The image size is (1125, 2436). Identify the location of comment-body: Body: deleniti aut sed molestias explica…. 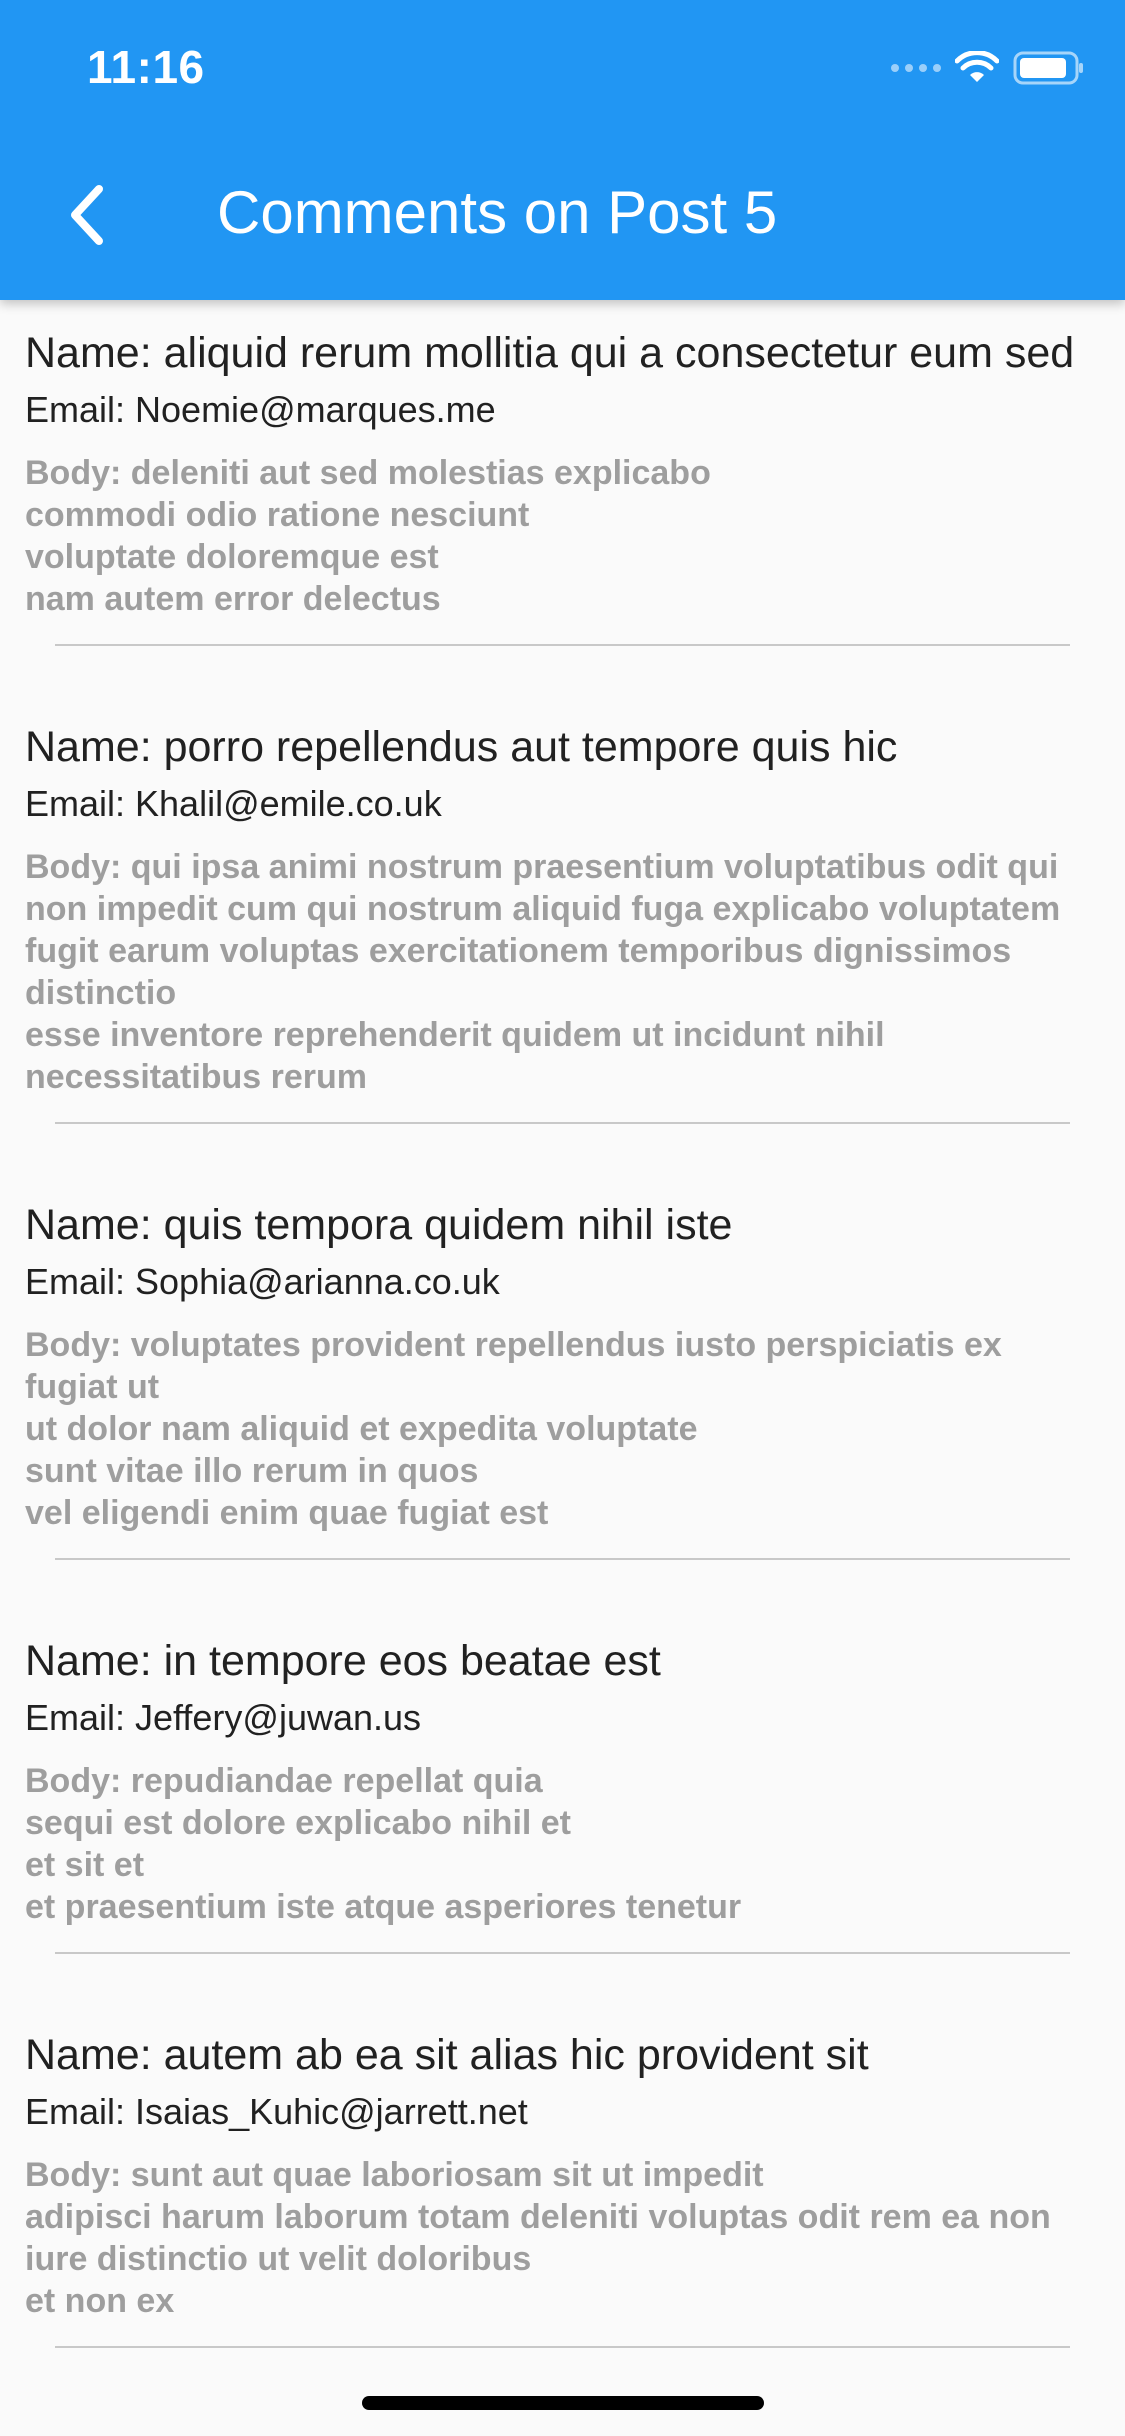
(368, 536).